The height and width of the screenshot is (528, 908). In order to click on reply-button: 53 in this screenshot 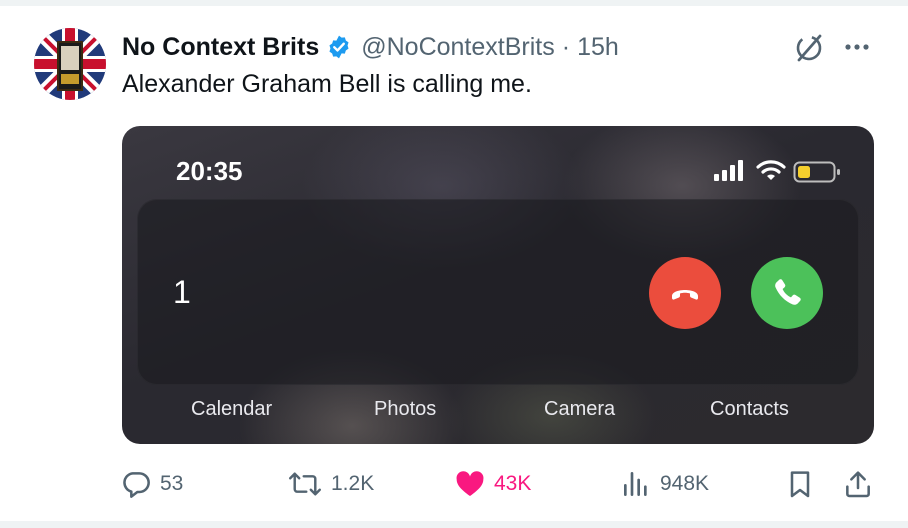, I will do `click(151, 484)`.